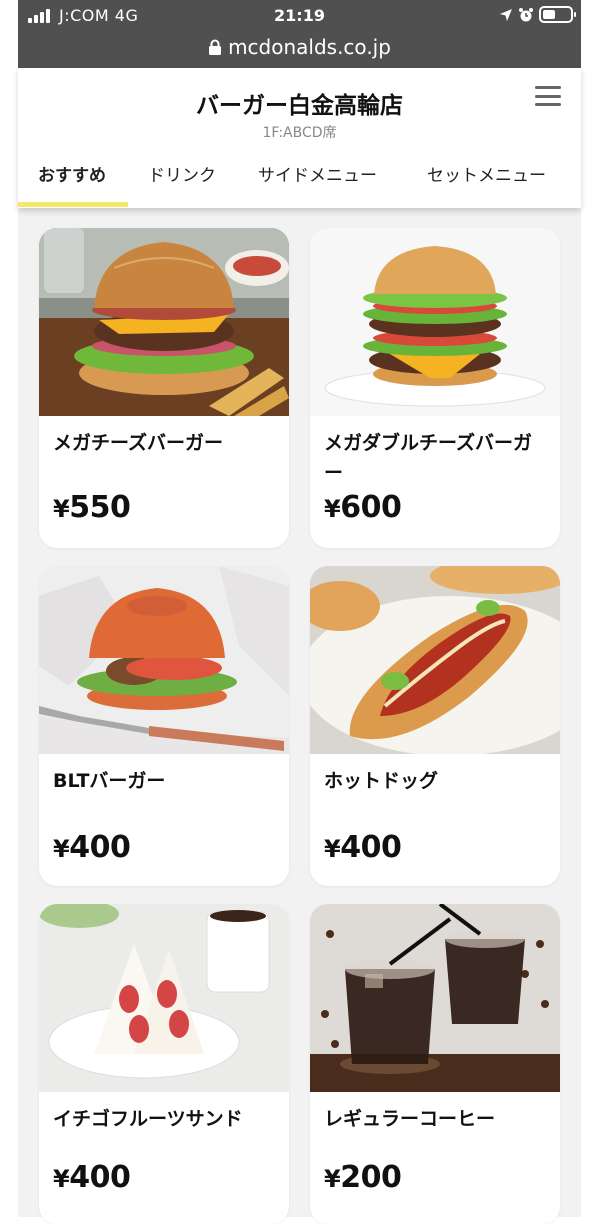 The image size is (603, 1224). Describe the element at coordinates (317, 185) in the screenshot. I see `tab-side-menu: サイドメニュー` at that location.